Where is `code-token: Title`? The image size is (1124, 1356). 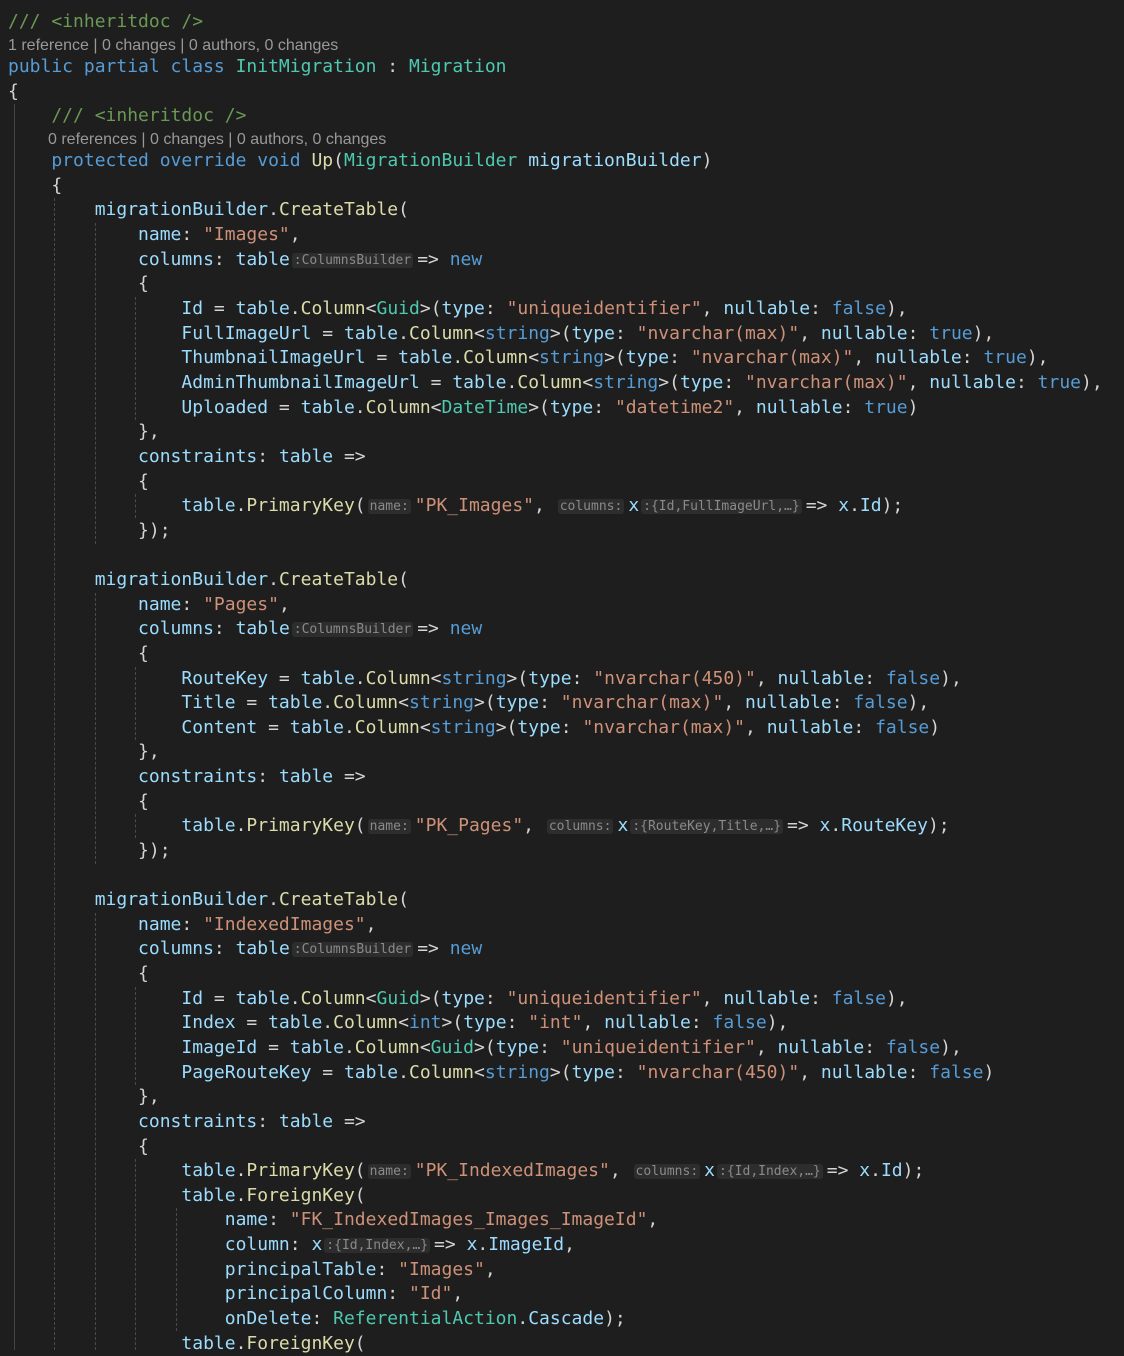 code-token: Title is located at coordinates (122, 702).